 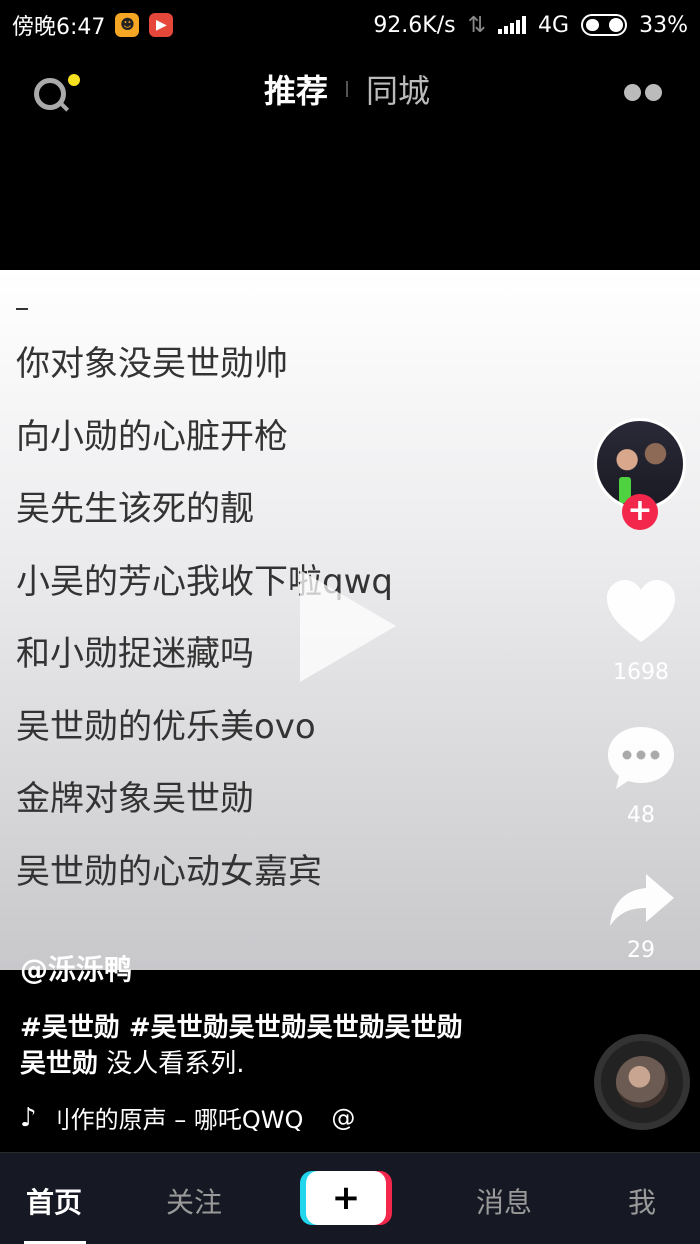 What do you see at coordinates (343, 1117) in the screenshot?
I see `music-tail: @` at bounding box center [343, 1117].